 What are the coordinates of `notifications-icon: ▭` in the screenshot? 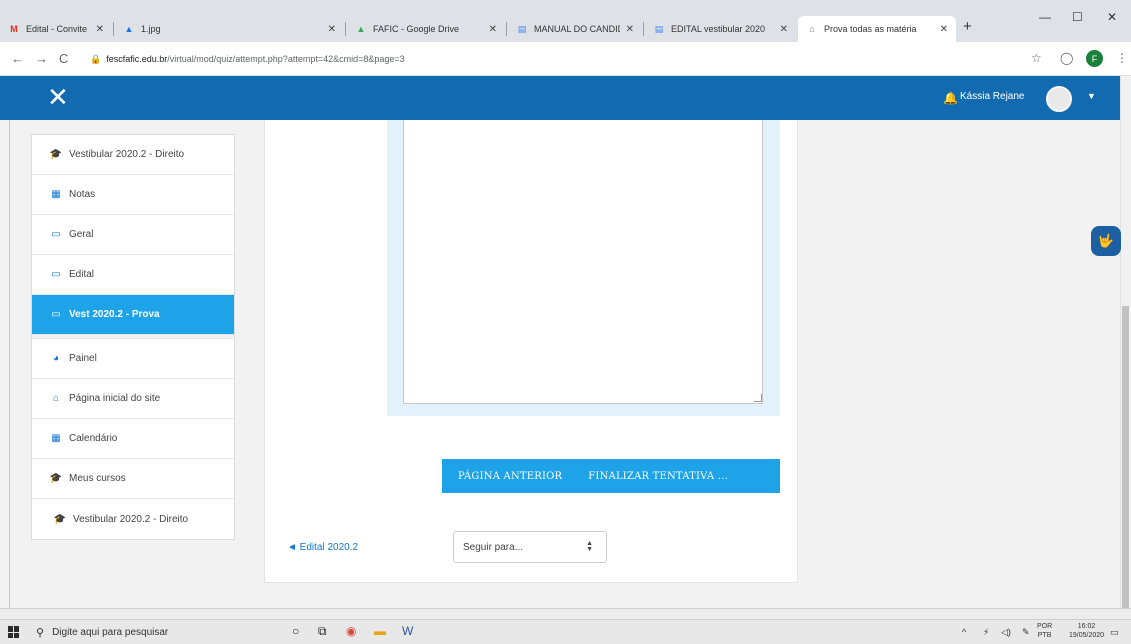 It's located at (1114, 632).